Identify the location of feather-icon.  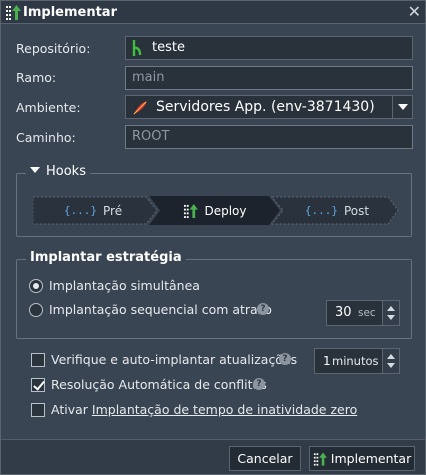
(140, 108).